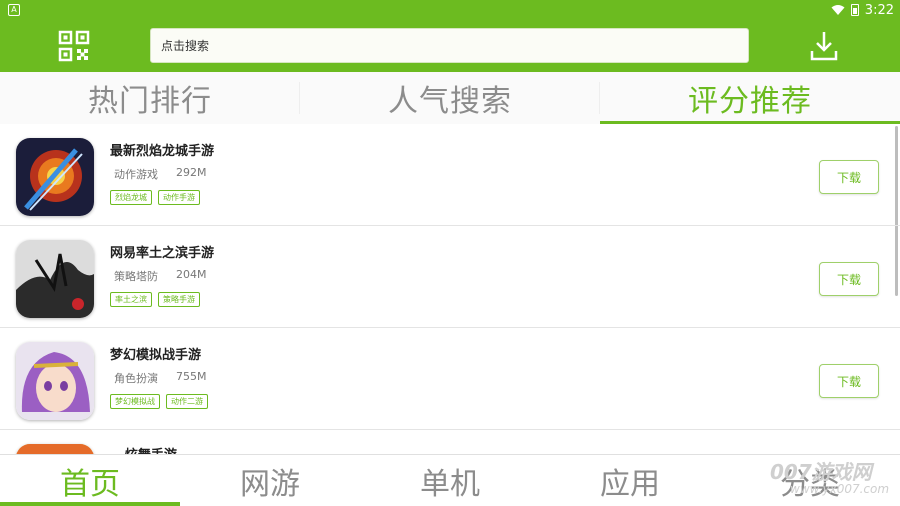 This screenshot has width=900, height=506. What do you see at coordinates (150, 98) in the screenshot?
I see `tab-hot-ranking: 热门排行` at bounding box center [150, 98].